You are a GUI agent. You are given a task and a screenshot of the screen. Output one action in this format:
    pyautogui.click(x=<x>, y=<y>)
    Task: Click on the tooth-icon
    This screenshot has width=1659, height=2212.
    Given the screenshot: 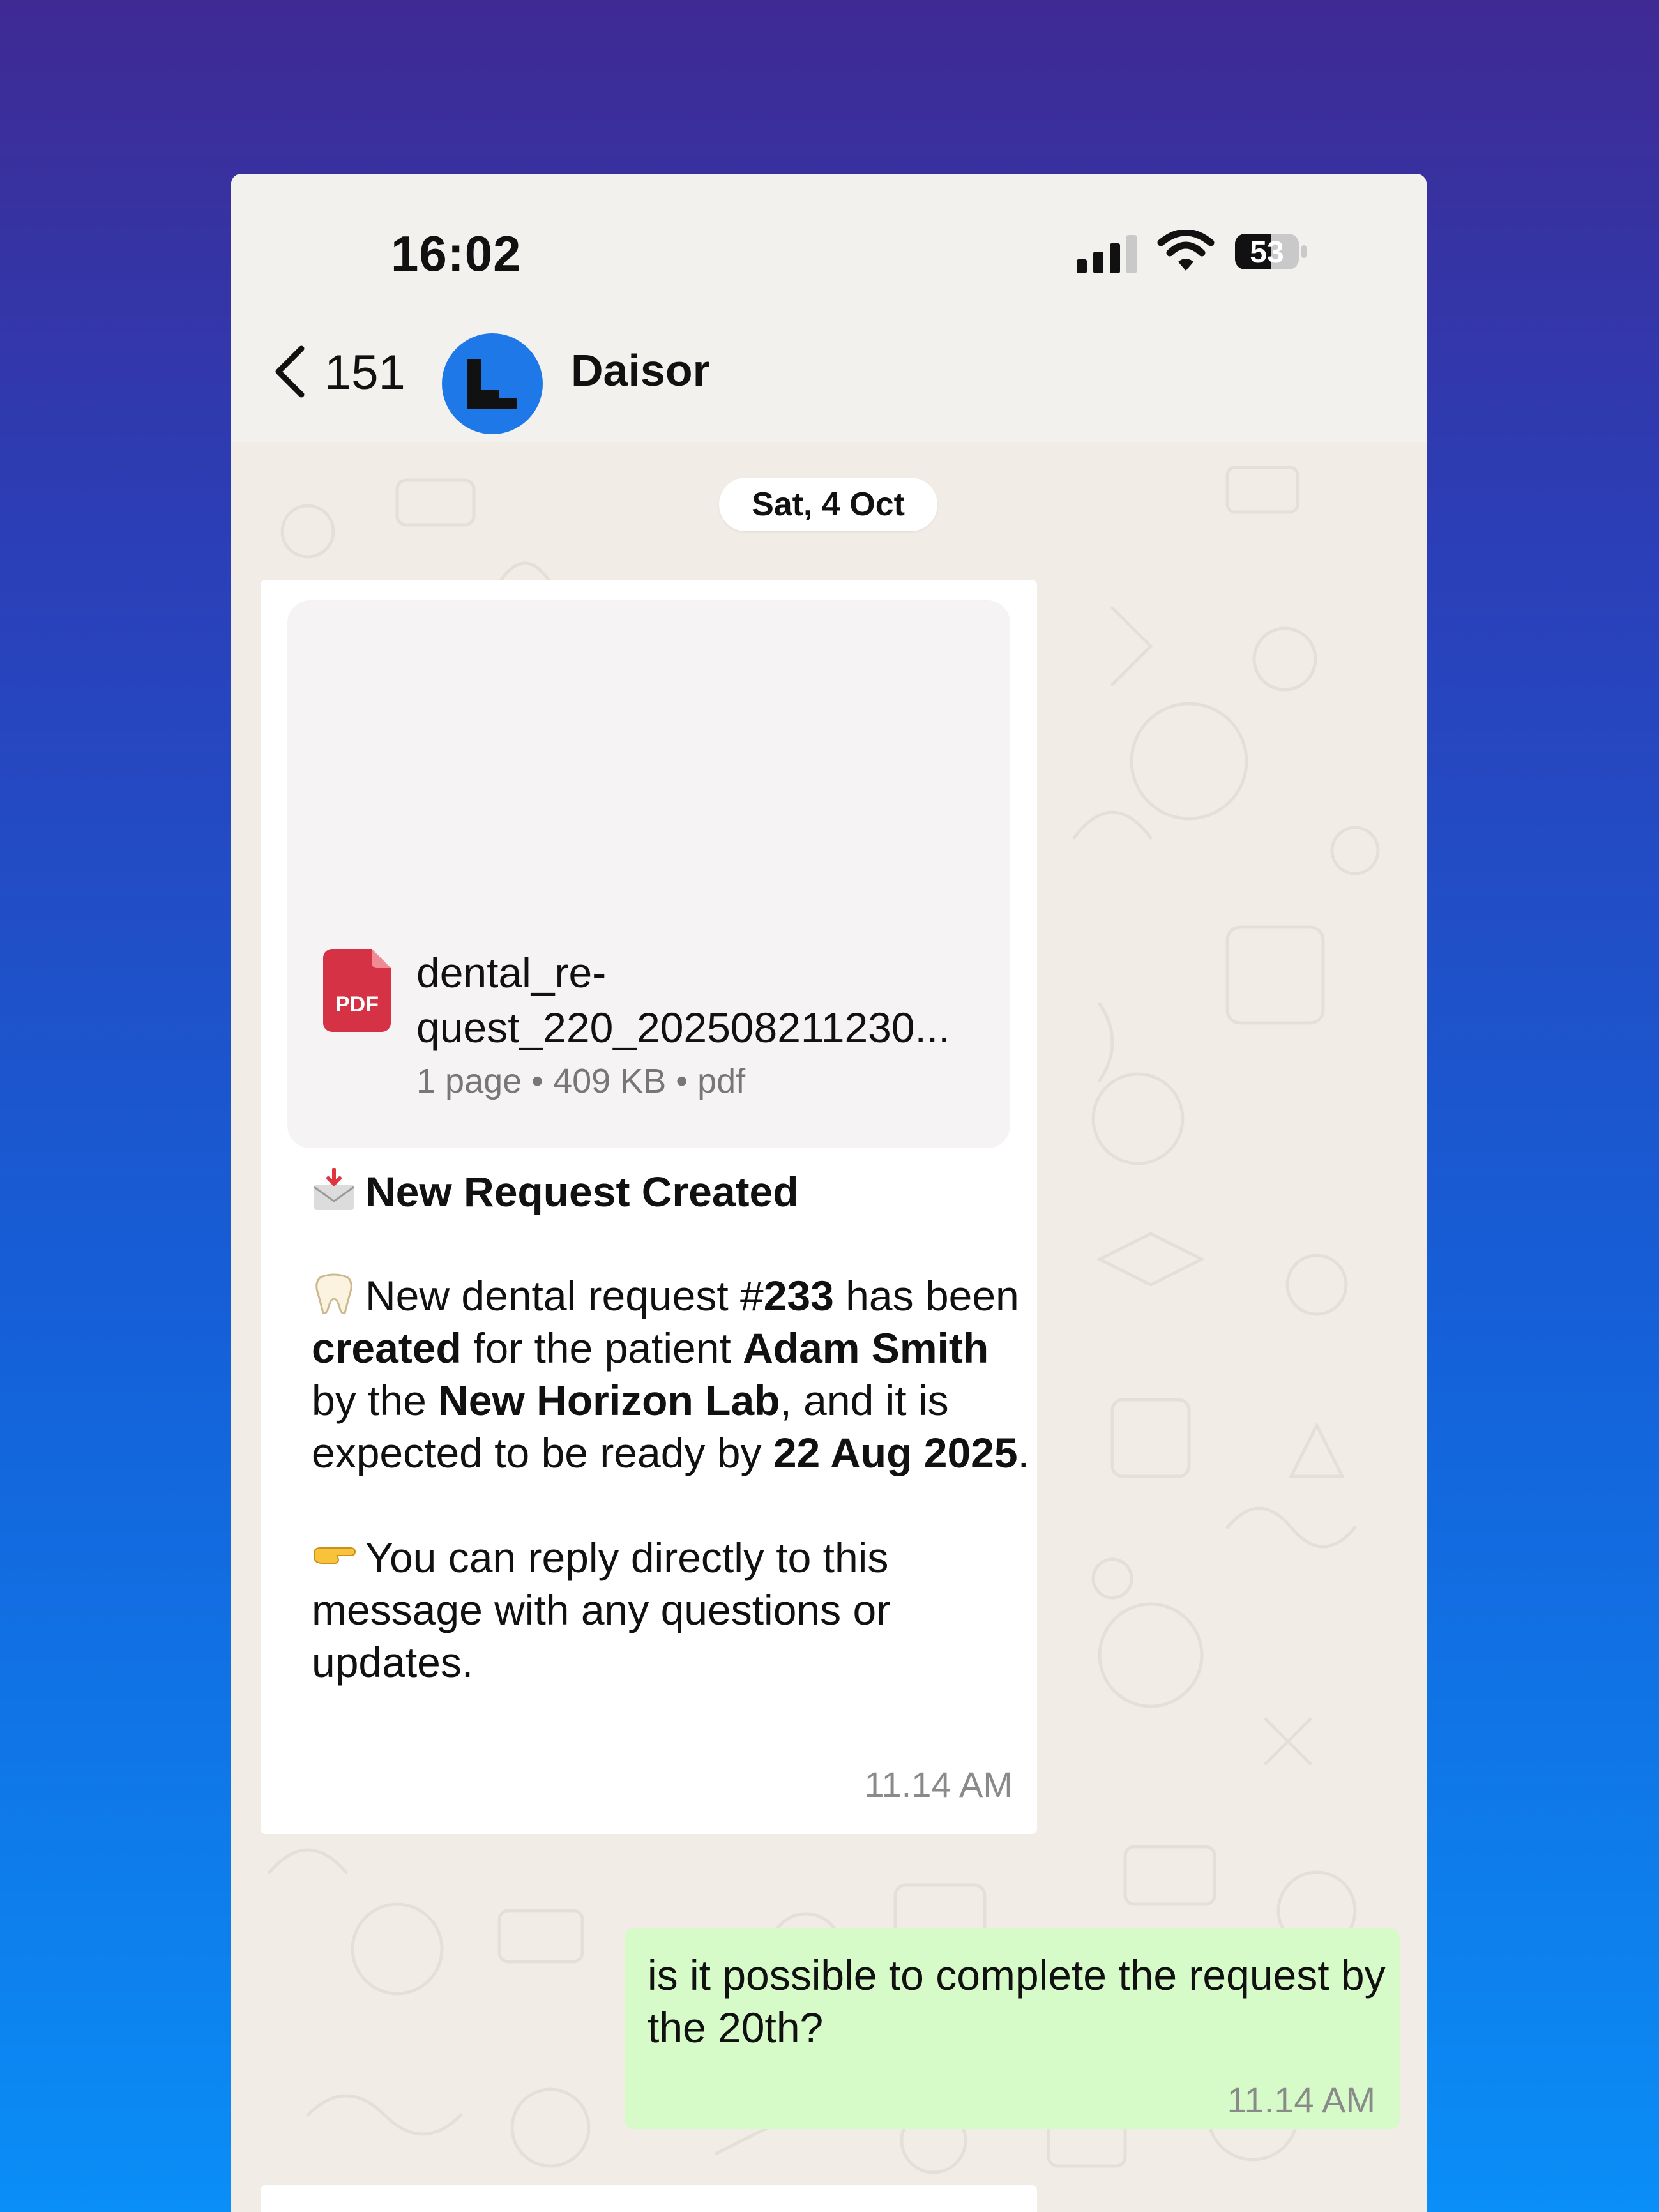 What is the action you would take?
    pyautogui.click(x=333, y=1293)
    